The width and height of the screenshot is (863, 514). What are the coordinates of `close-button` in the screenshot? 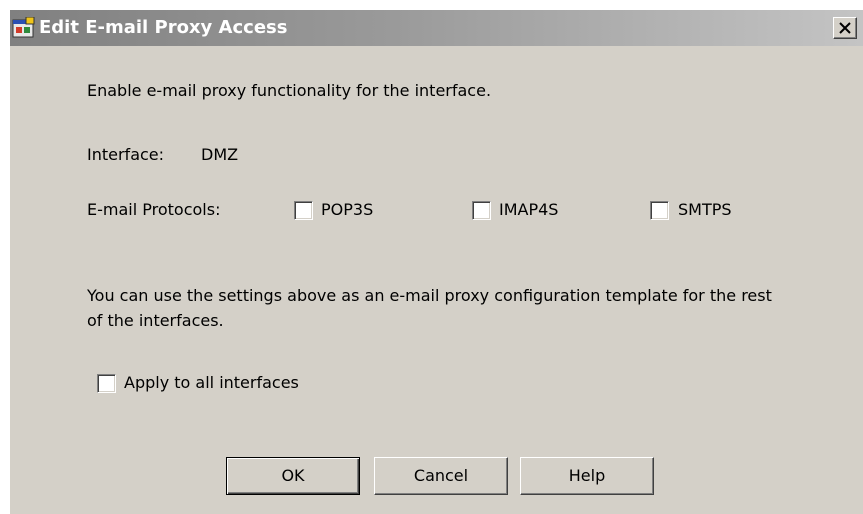 It's located at (845, 28).